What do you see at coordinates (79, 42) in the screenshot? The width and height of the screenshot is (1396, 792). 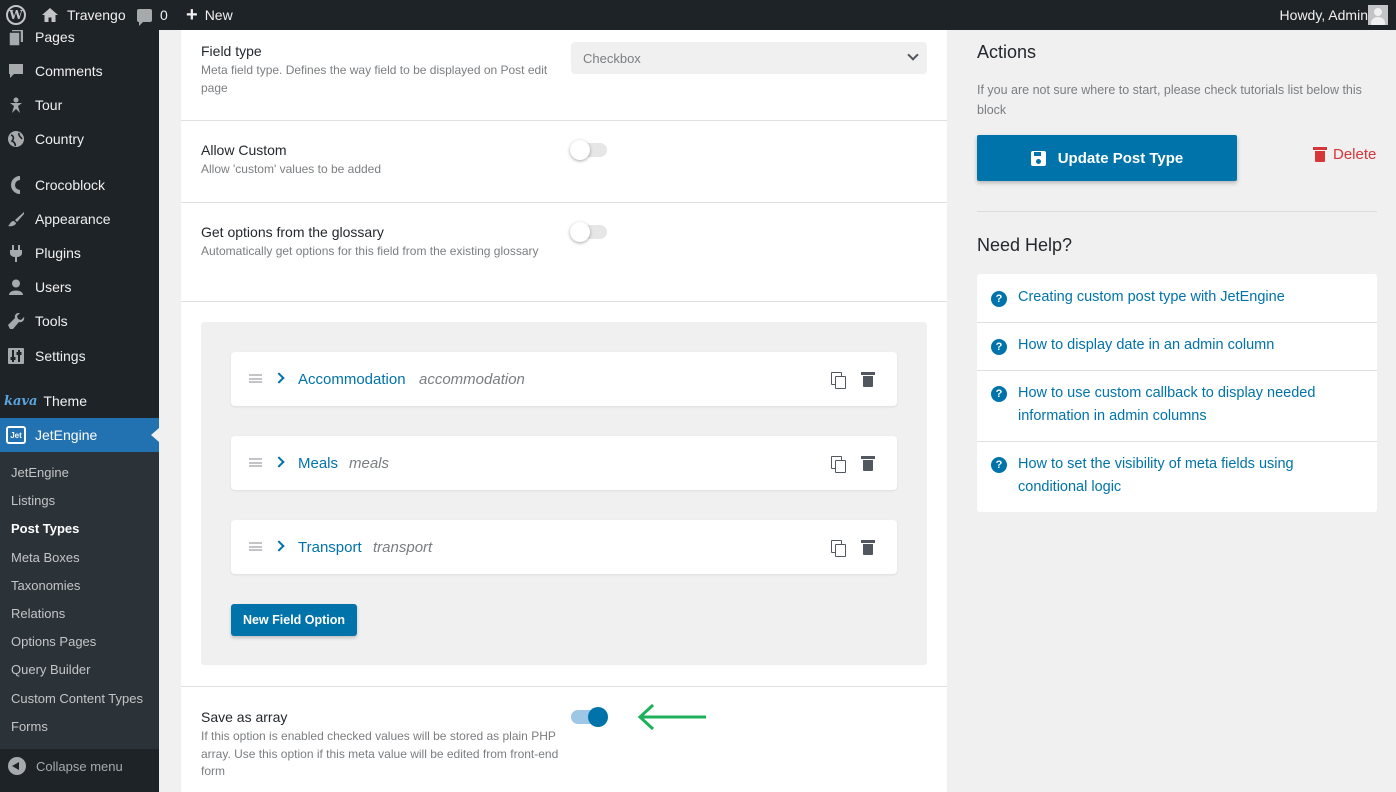 I see `sidebar-item-pages: Pages` at bounding box center [79, 42].